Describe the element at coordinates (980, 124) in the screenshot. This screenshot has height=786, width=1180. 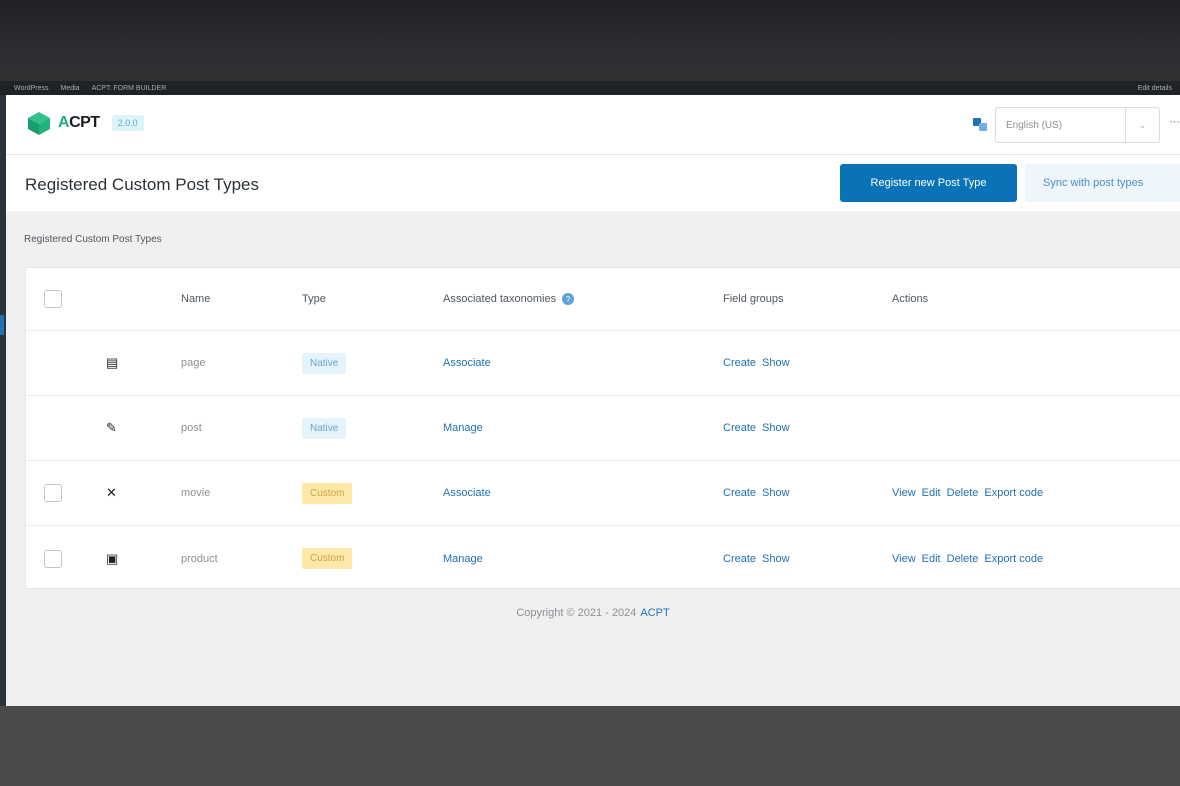
I see `translate-icon` at that location.